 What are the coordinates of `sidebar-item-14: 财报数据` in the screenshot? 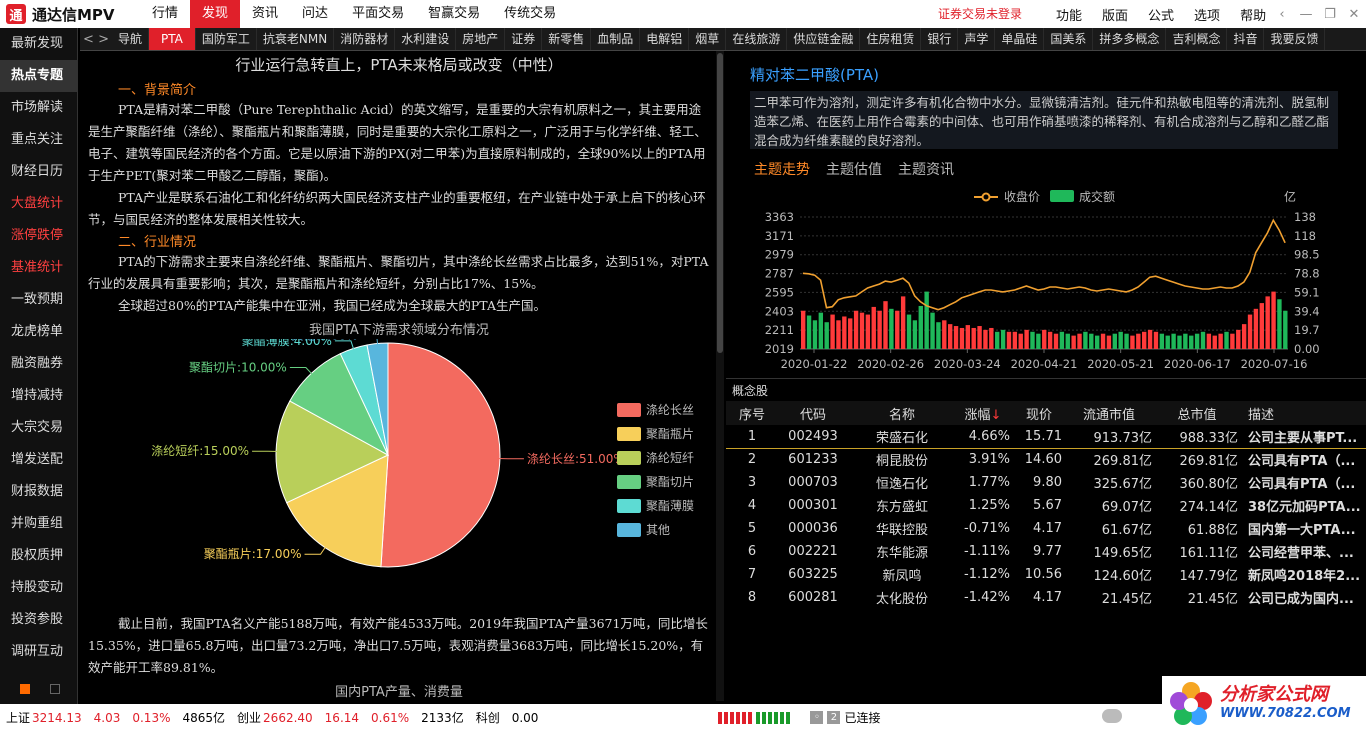 It's located at (38, 492).